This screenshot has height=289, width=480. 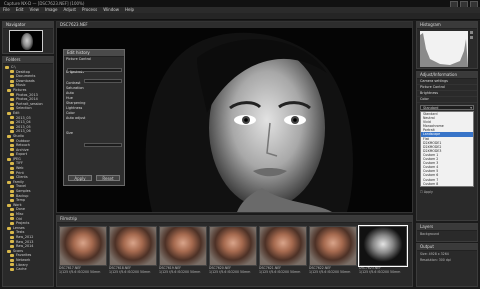 What do you see at coordinates (447, 184) in the screenshot?
I see `picture-control-option: Custom 8` at bounding box center [447, 184].